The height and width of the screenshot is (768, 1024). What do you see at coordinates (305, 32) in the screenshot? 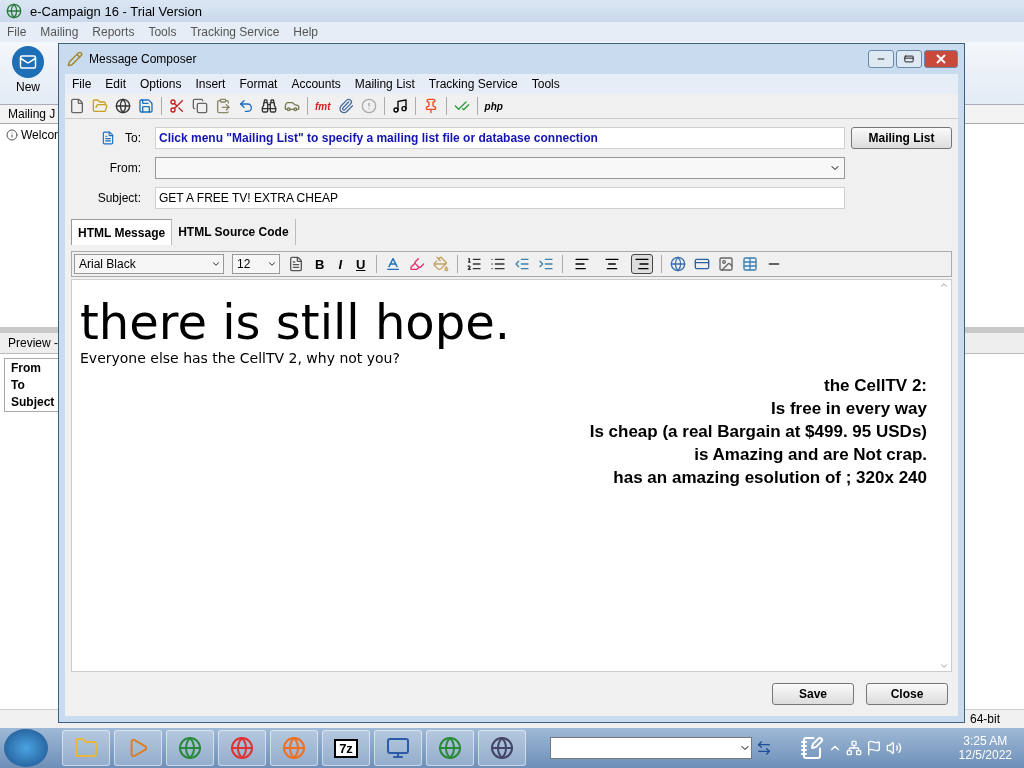
I see `menu-item: Help` at bounding box center [305, 32].